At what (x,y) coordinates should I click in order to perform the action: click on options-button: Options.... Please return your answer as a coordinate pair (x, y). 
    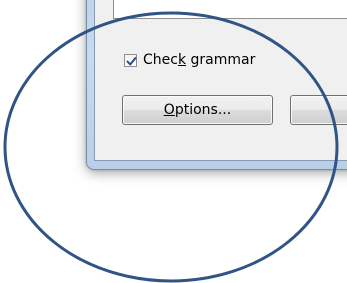
    Looking at the image, I should click on (197, 110).